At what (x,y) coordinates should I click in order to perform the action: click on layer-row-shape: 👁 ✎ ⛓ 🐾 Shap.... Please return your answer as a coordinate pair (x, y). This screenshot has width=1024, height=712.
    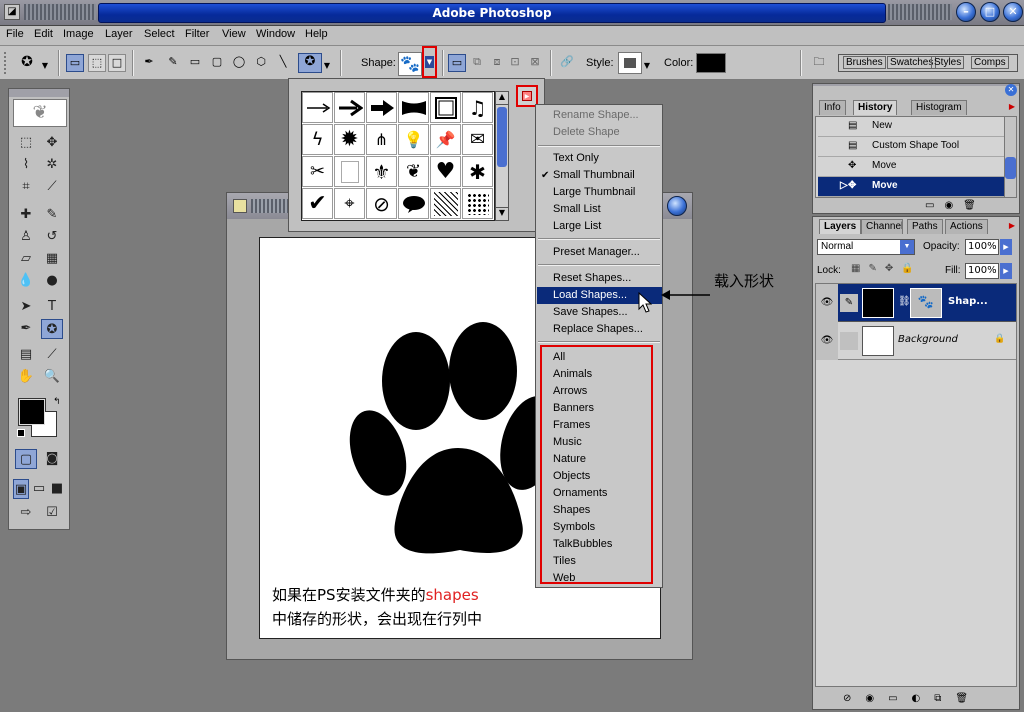
    Looking at the image, I should click on (916, 303).